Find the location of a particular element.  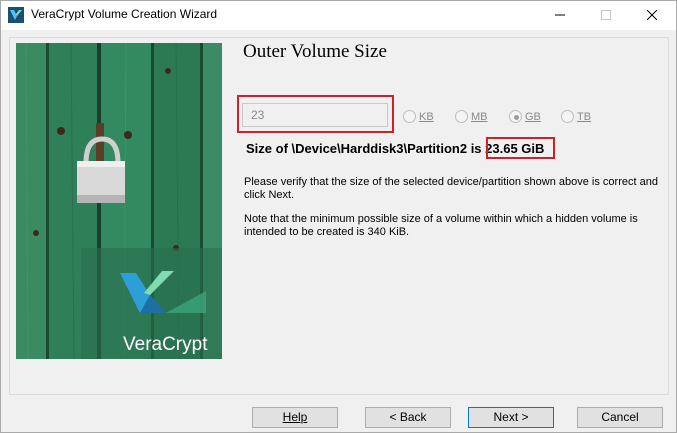

unit-label-tb: TB is located at coordinates (584, 117).